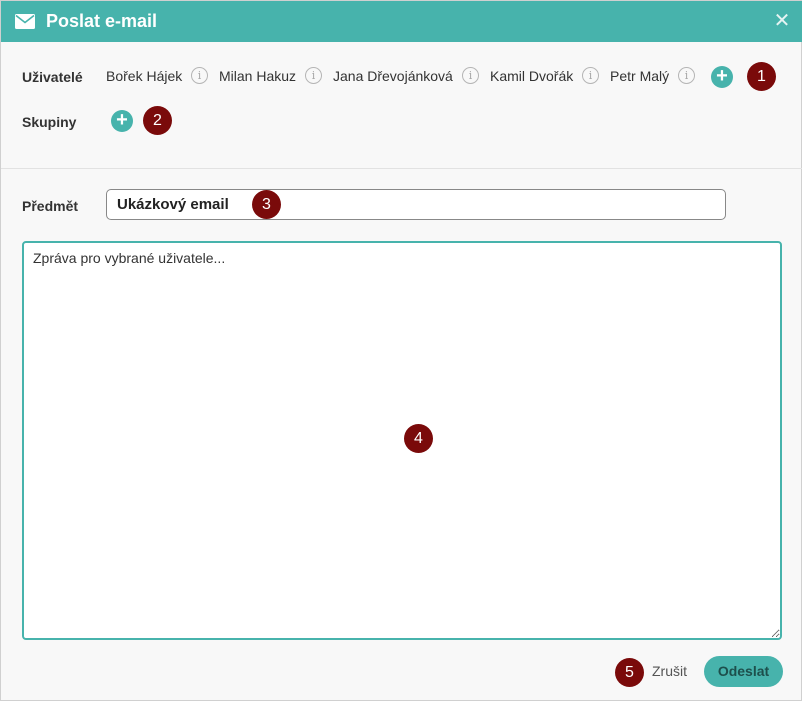 This screenshot has width=802, height=701. I want to click on user-name: Petr Malý, so click(640, 76).